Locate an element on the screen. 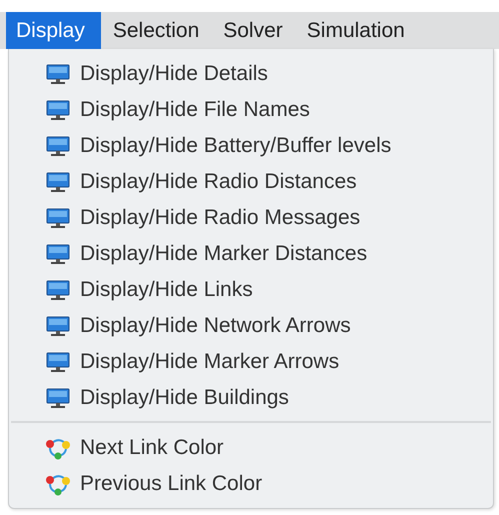 This screenshot has width=499, height=515. menu-item: Display/Hide Radio Distances is located at coordinates (251, 182).